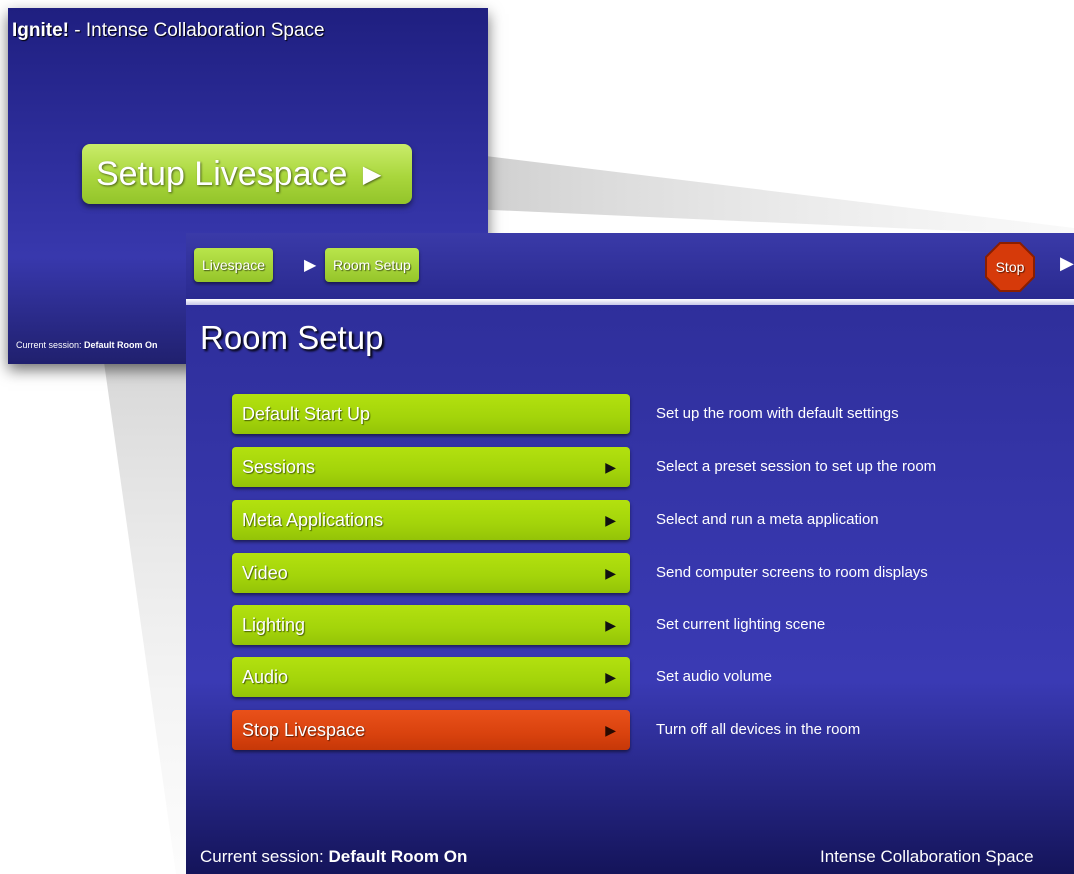 The image size is (1074, 874). Describe the element at coordinates (431, 677) in the screenshot. I see `audio-button: Audio ▶` at that location.